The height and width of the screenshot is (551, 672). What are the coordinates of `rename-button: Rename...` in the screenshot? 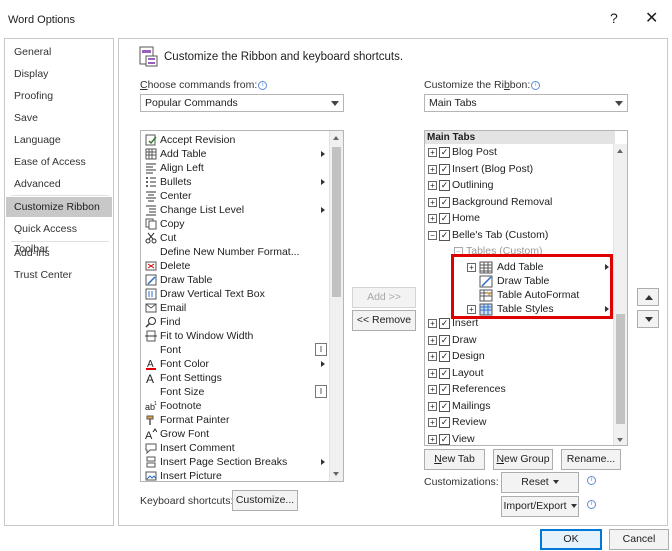 It's located at (591, 459).